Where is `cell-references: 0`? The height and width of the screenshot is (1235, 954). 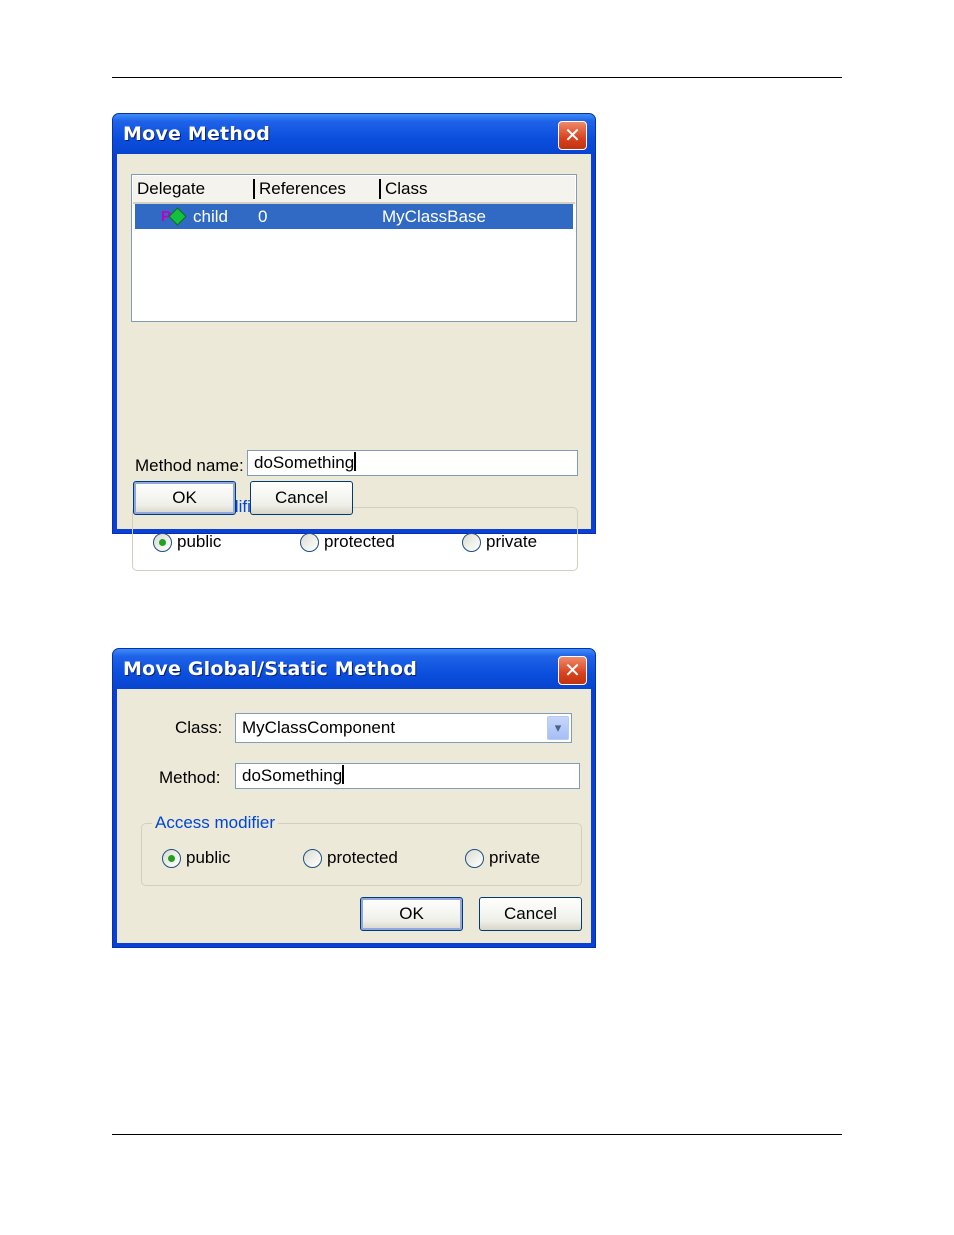
cell-references: 0 is located at coordinates (263, 216).